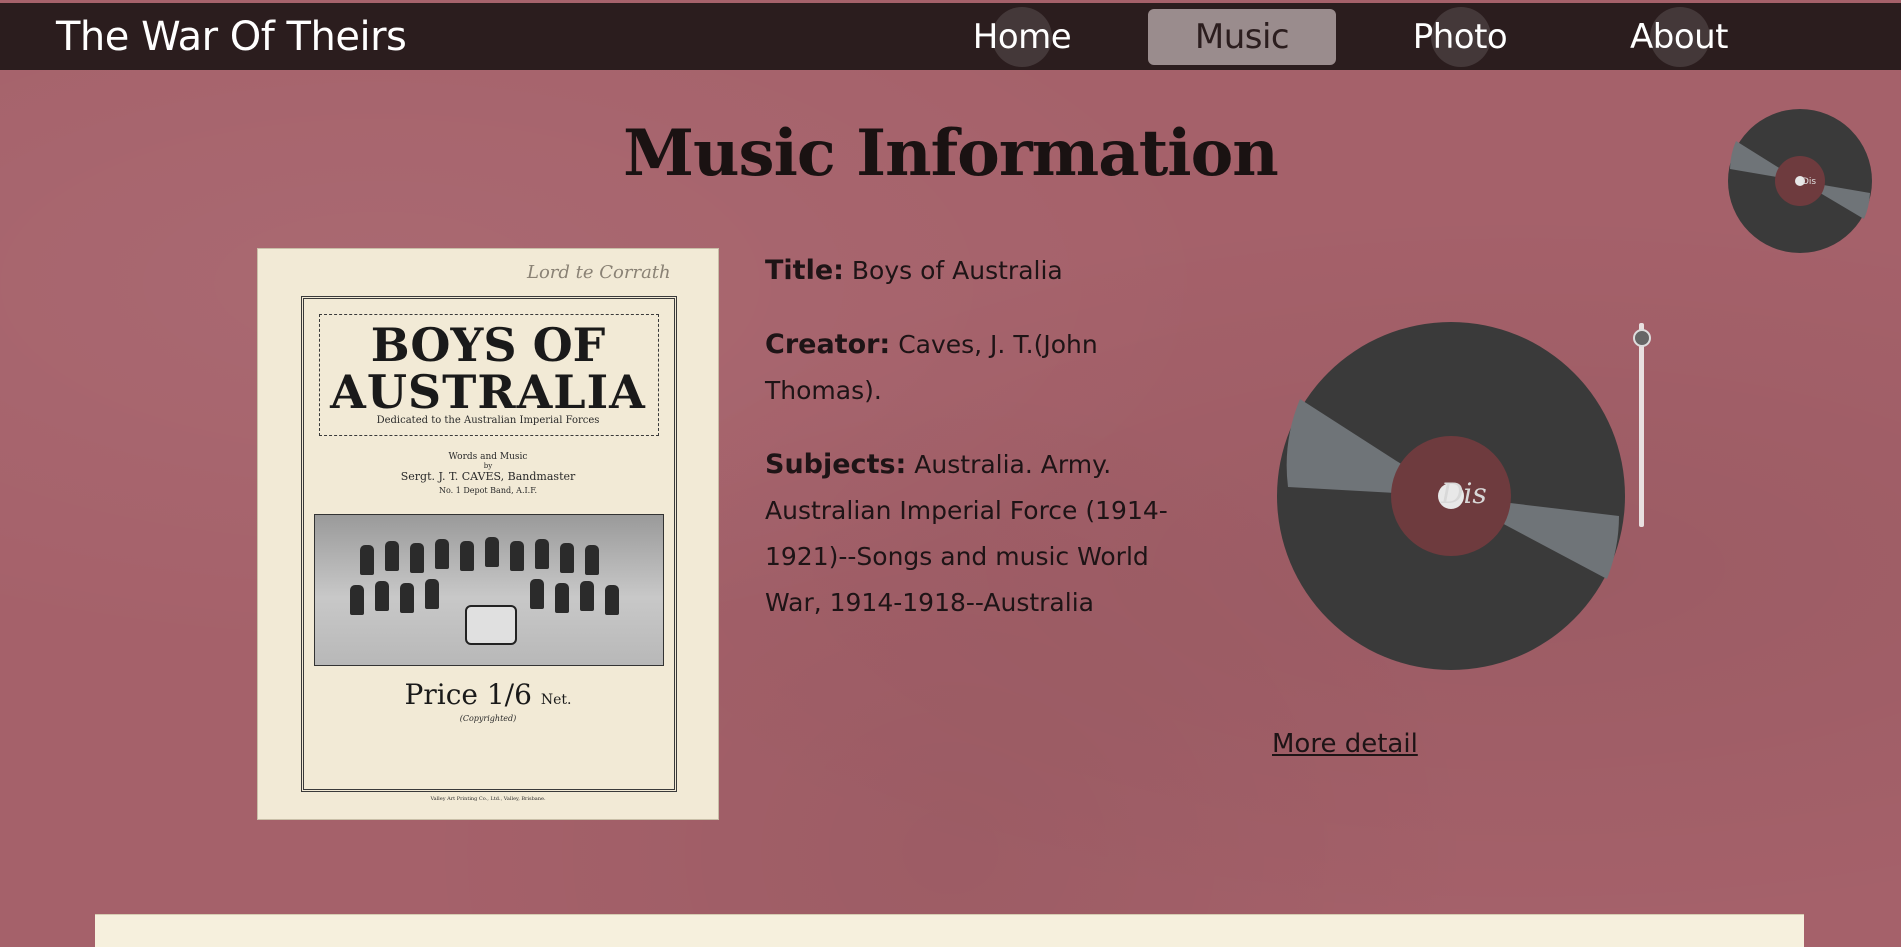  What do you see at coordinates (488, 345) in the screenshot?
I see `cover-title-line1: BOYS OF` at bounding box center [488, 345].